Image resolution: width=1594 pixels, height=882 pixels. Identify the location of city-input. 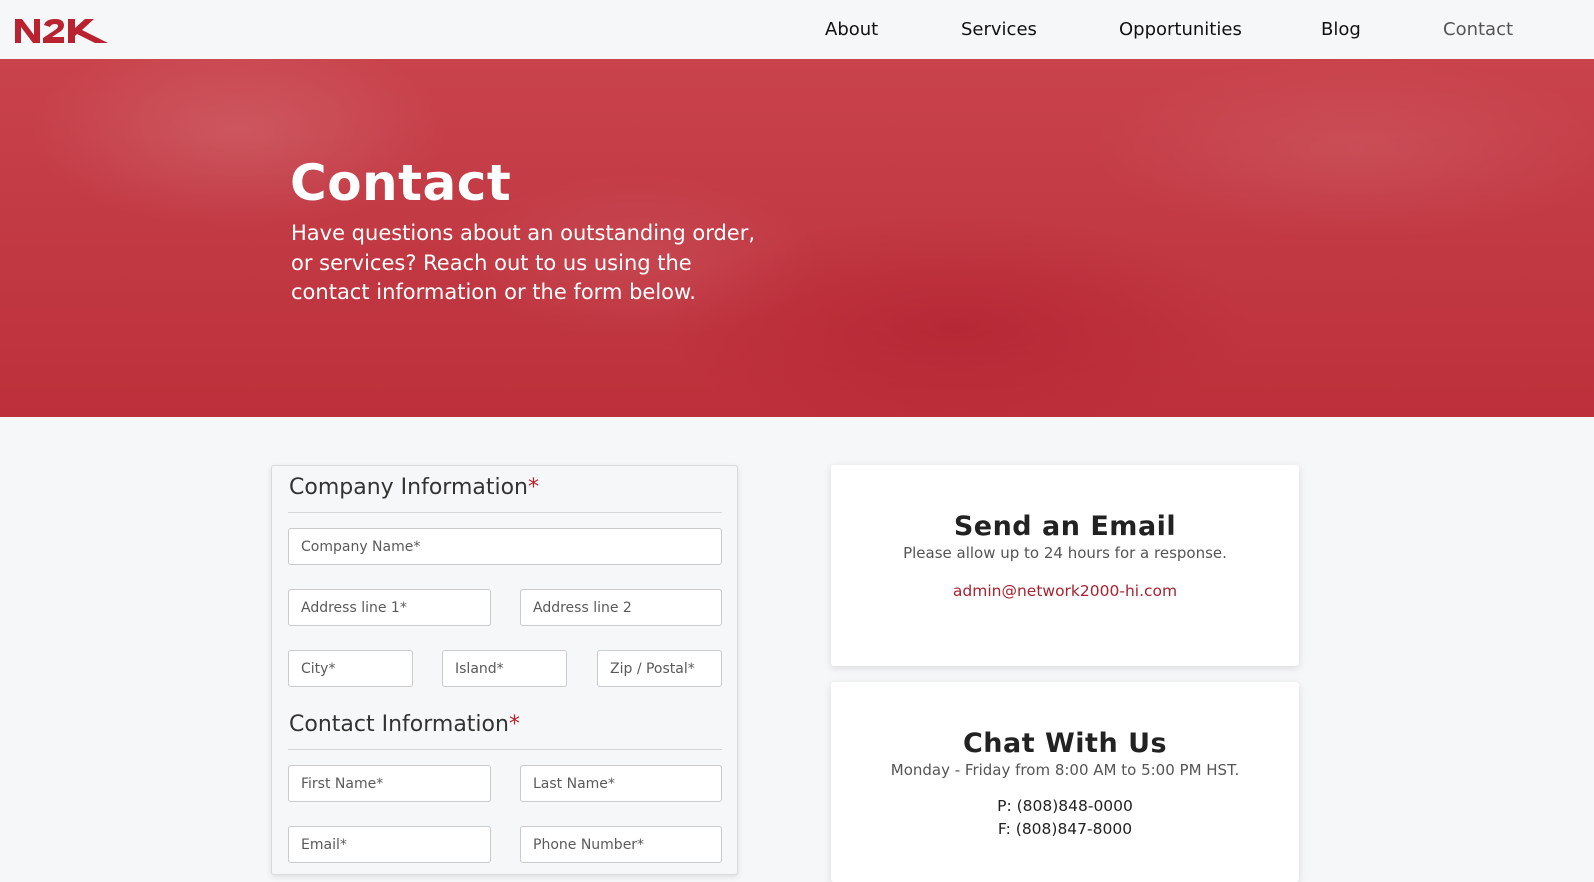
(350, 668).